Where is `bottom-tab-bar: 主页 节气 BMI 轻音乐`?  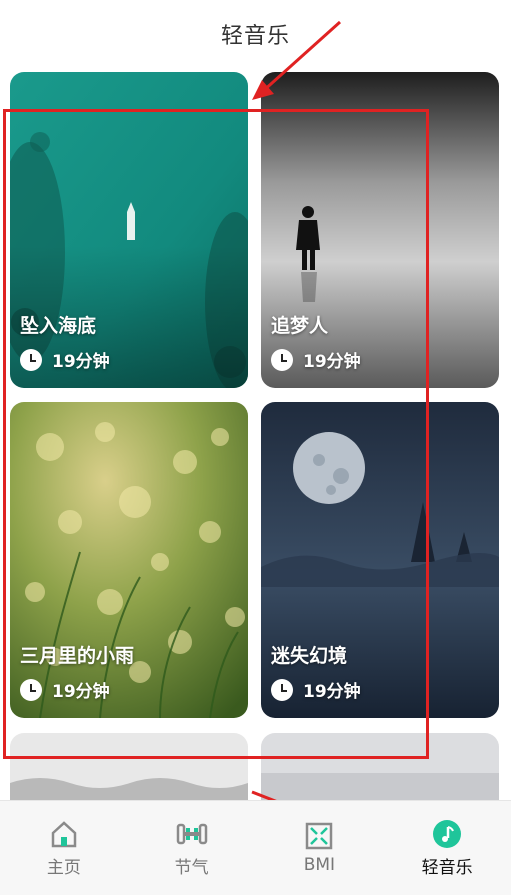
bottom-tab-bar: 主页 节气 BMI 轻音乐 is located at coordinates (255, 847).